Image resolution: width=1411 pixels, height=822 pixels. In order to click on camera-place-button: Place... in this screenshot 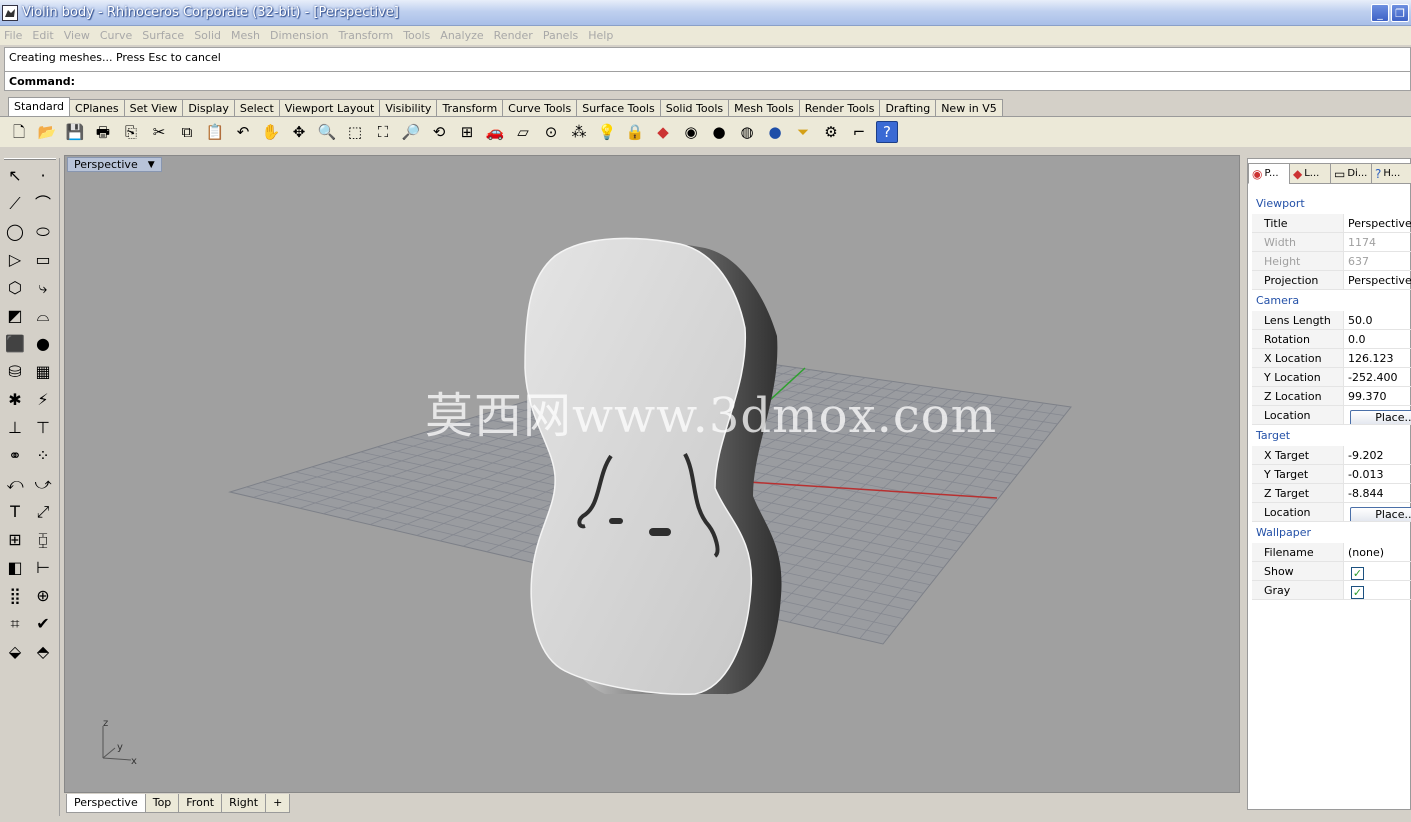, I will do `click(1380, 417)`.